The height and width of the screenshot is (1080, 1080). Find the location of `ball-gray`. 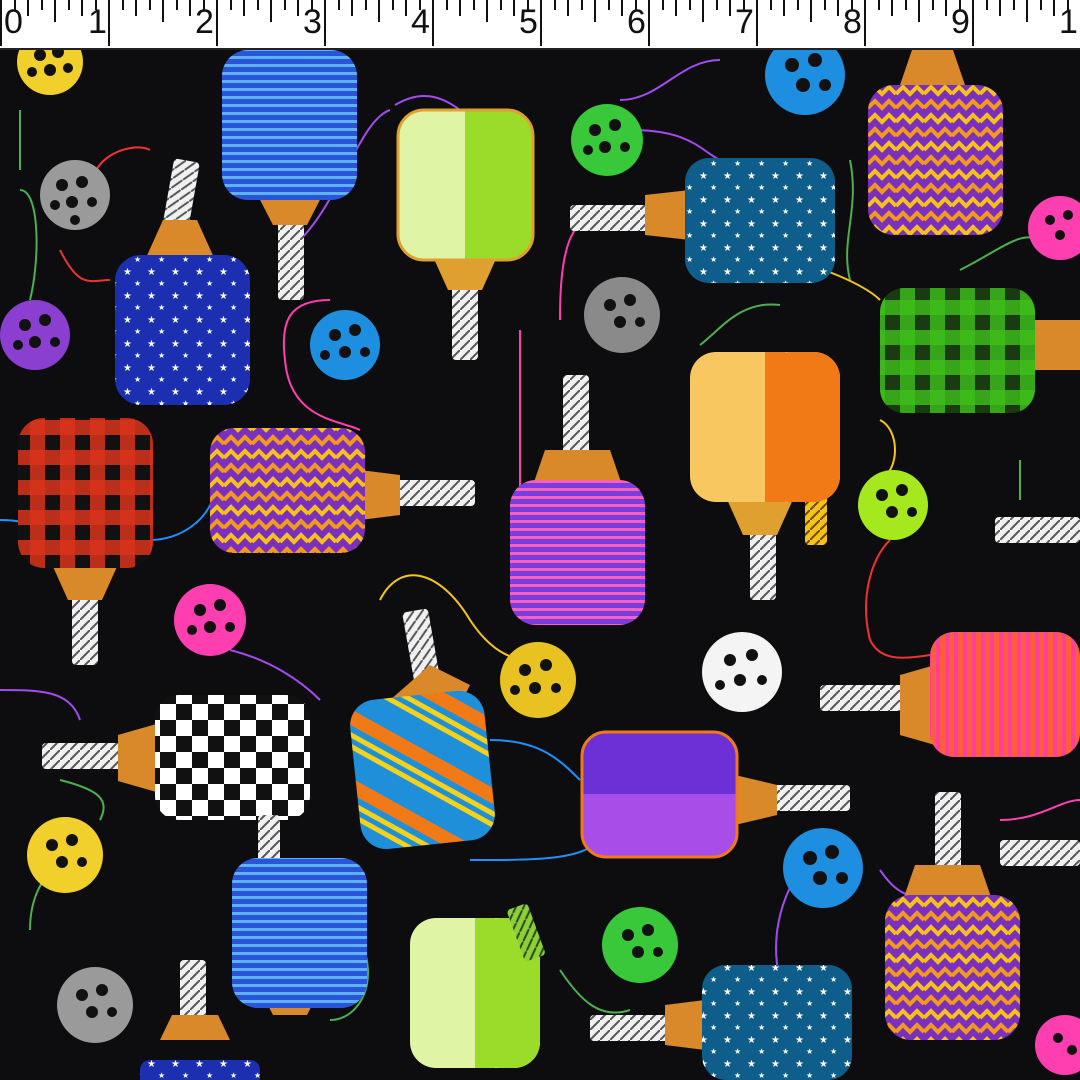

ball-gray is located at coordinates (75, 195).